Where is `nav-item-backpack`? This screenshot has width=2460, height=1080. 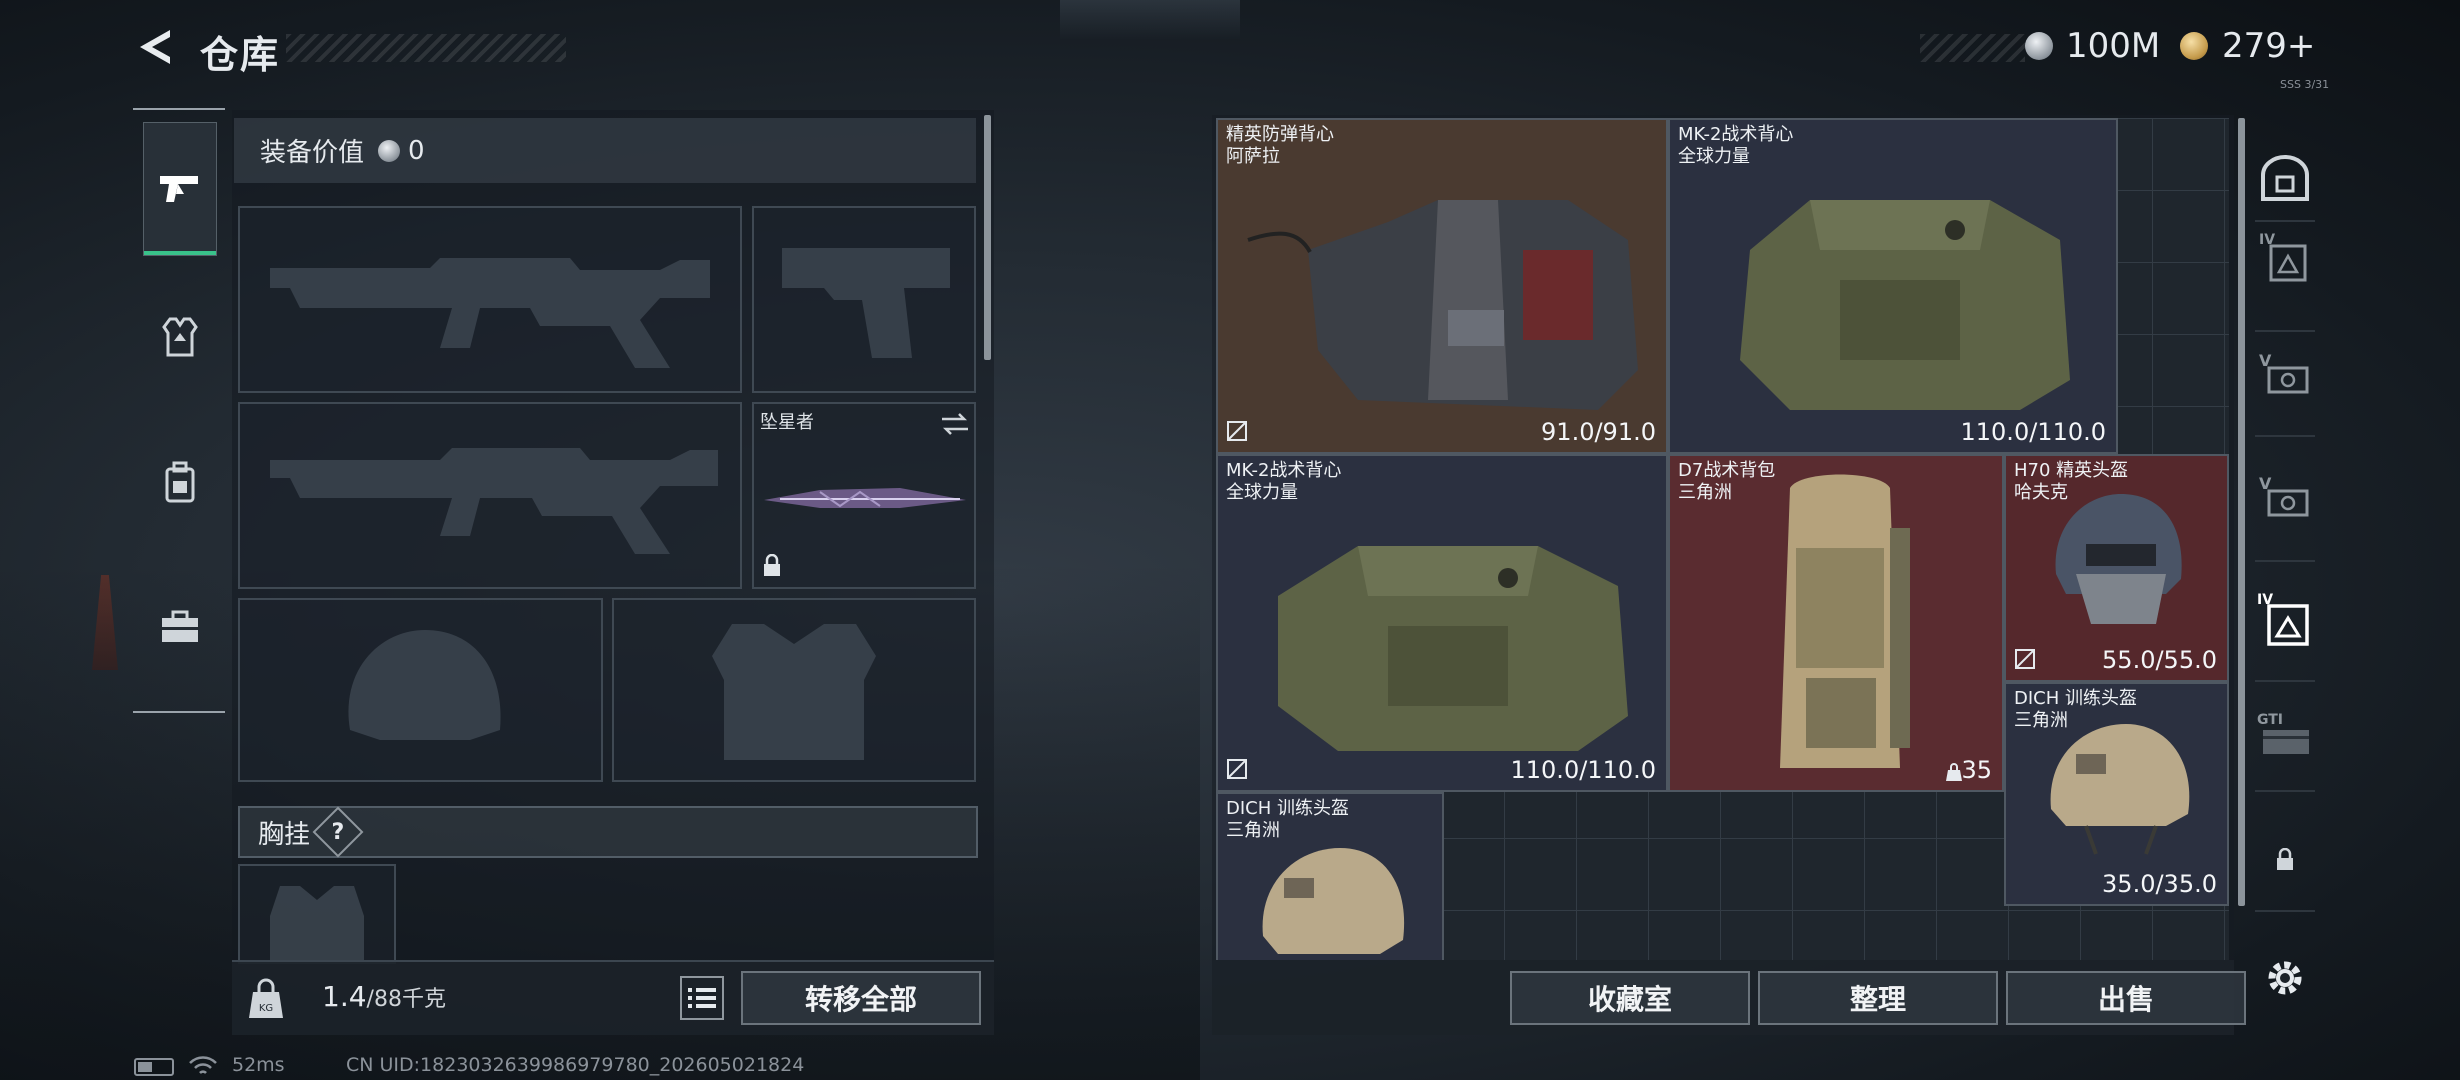 nav-item-backpack is located at coordinates (180, 482).